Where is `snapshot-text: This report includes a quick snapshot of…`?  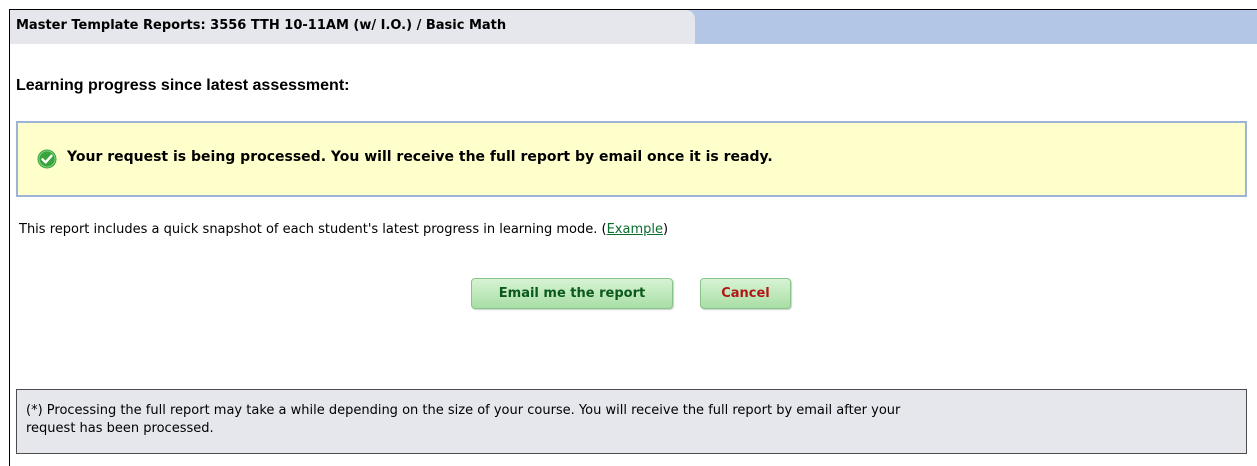
snapshot-text: This report includes a quick snapshot of… is located at coordinates (313, 229).